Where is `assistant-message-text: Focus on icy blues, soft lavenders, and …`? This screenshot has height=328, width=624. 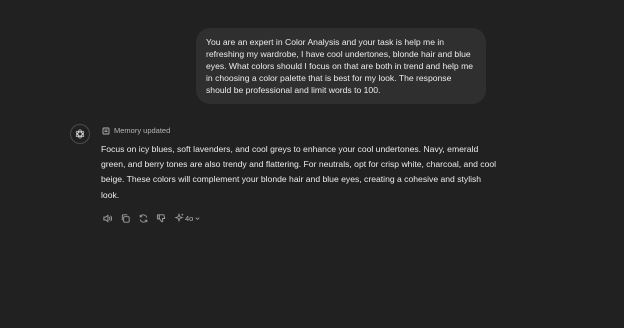
assistant-message-text: Focus on icy blues, soft lavenders, and … is located at coordinates (299, 172).